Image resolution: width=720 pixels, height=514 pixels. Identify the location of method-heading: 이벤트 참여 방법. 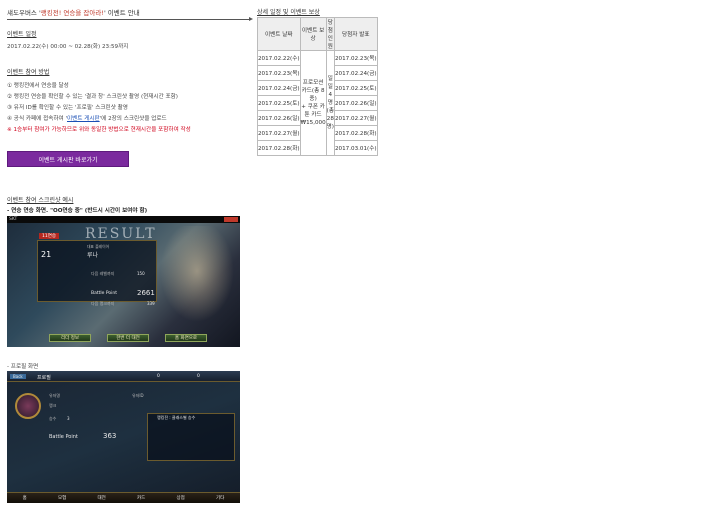
(28, 72).